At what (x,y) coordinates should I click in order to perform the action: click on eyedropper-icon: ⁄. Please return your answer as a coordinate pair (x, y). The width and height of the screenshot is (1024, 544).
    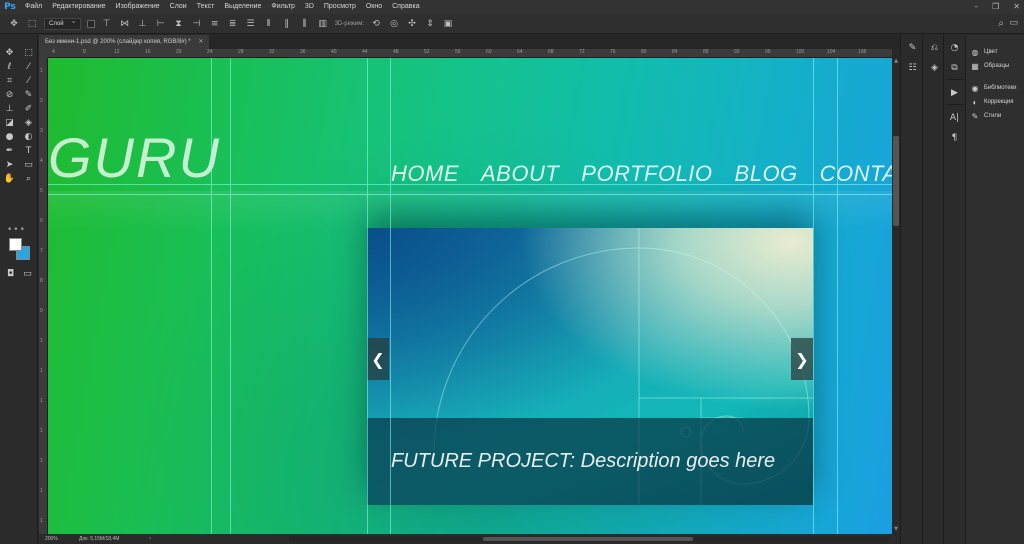
    Looking at the image, I should click on (28, 81).